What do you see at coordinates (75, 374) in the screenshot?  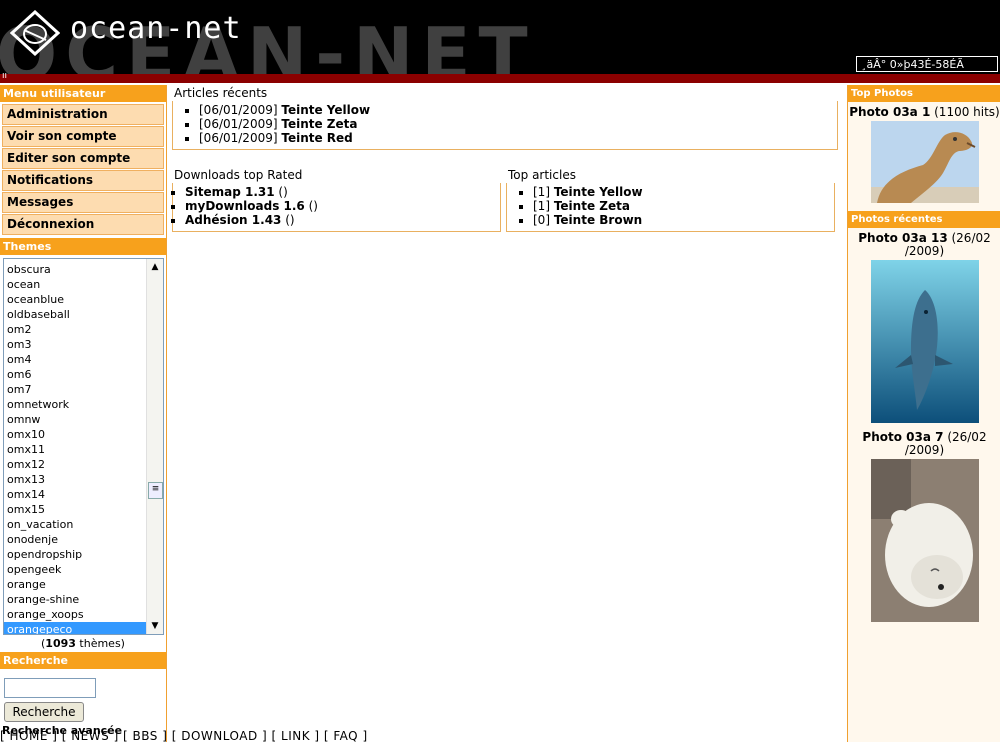 I see `theme-option: om6` at bounding box center [75, 374].